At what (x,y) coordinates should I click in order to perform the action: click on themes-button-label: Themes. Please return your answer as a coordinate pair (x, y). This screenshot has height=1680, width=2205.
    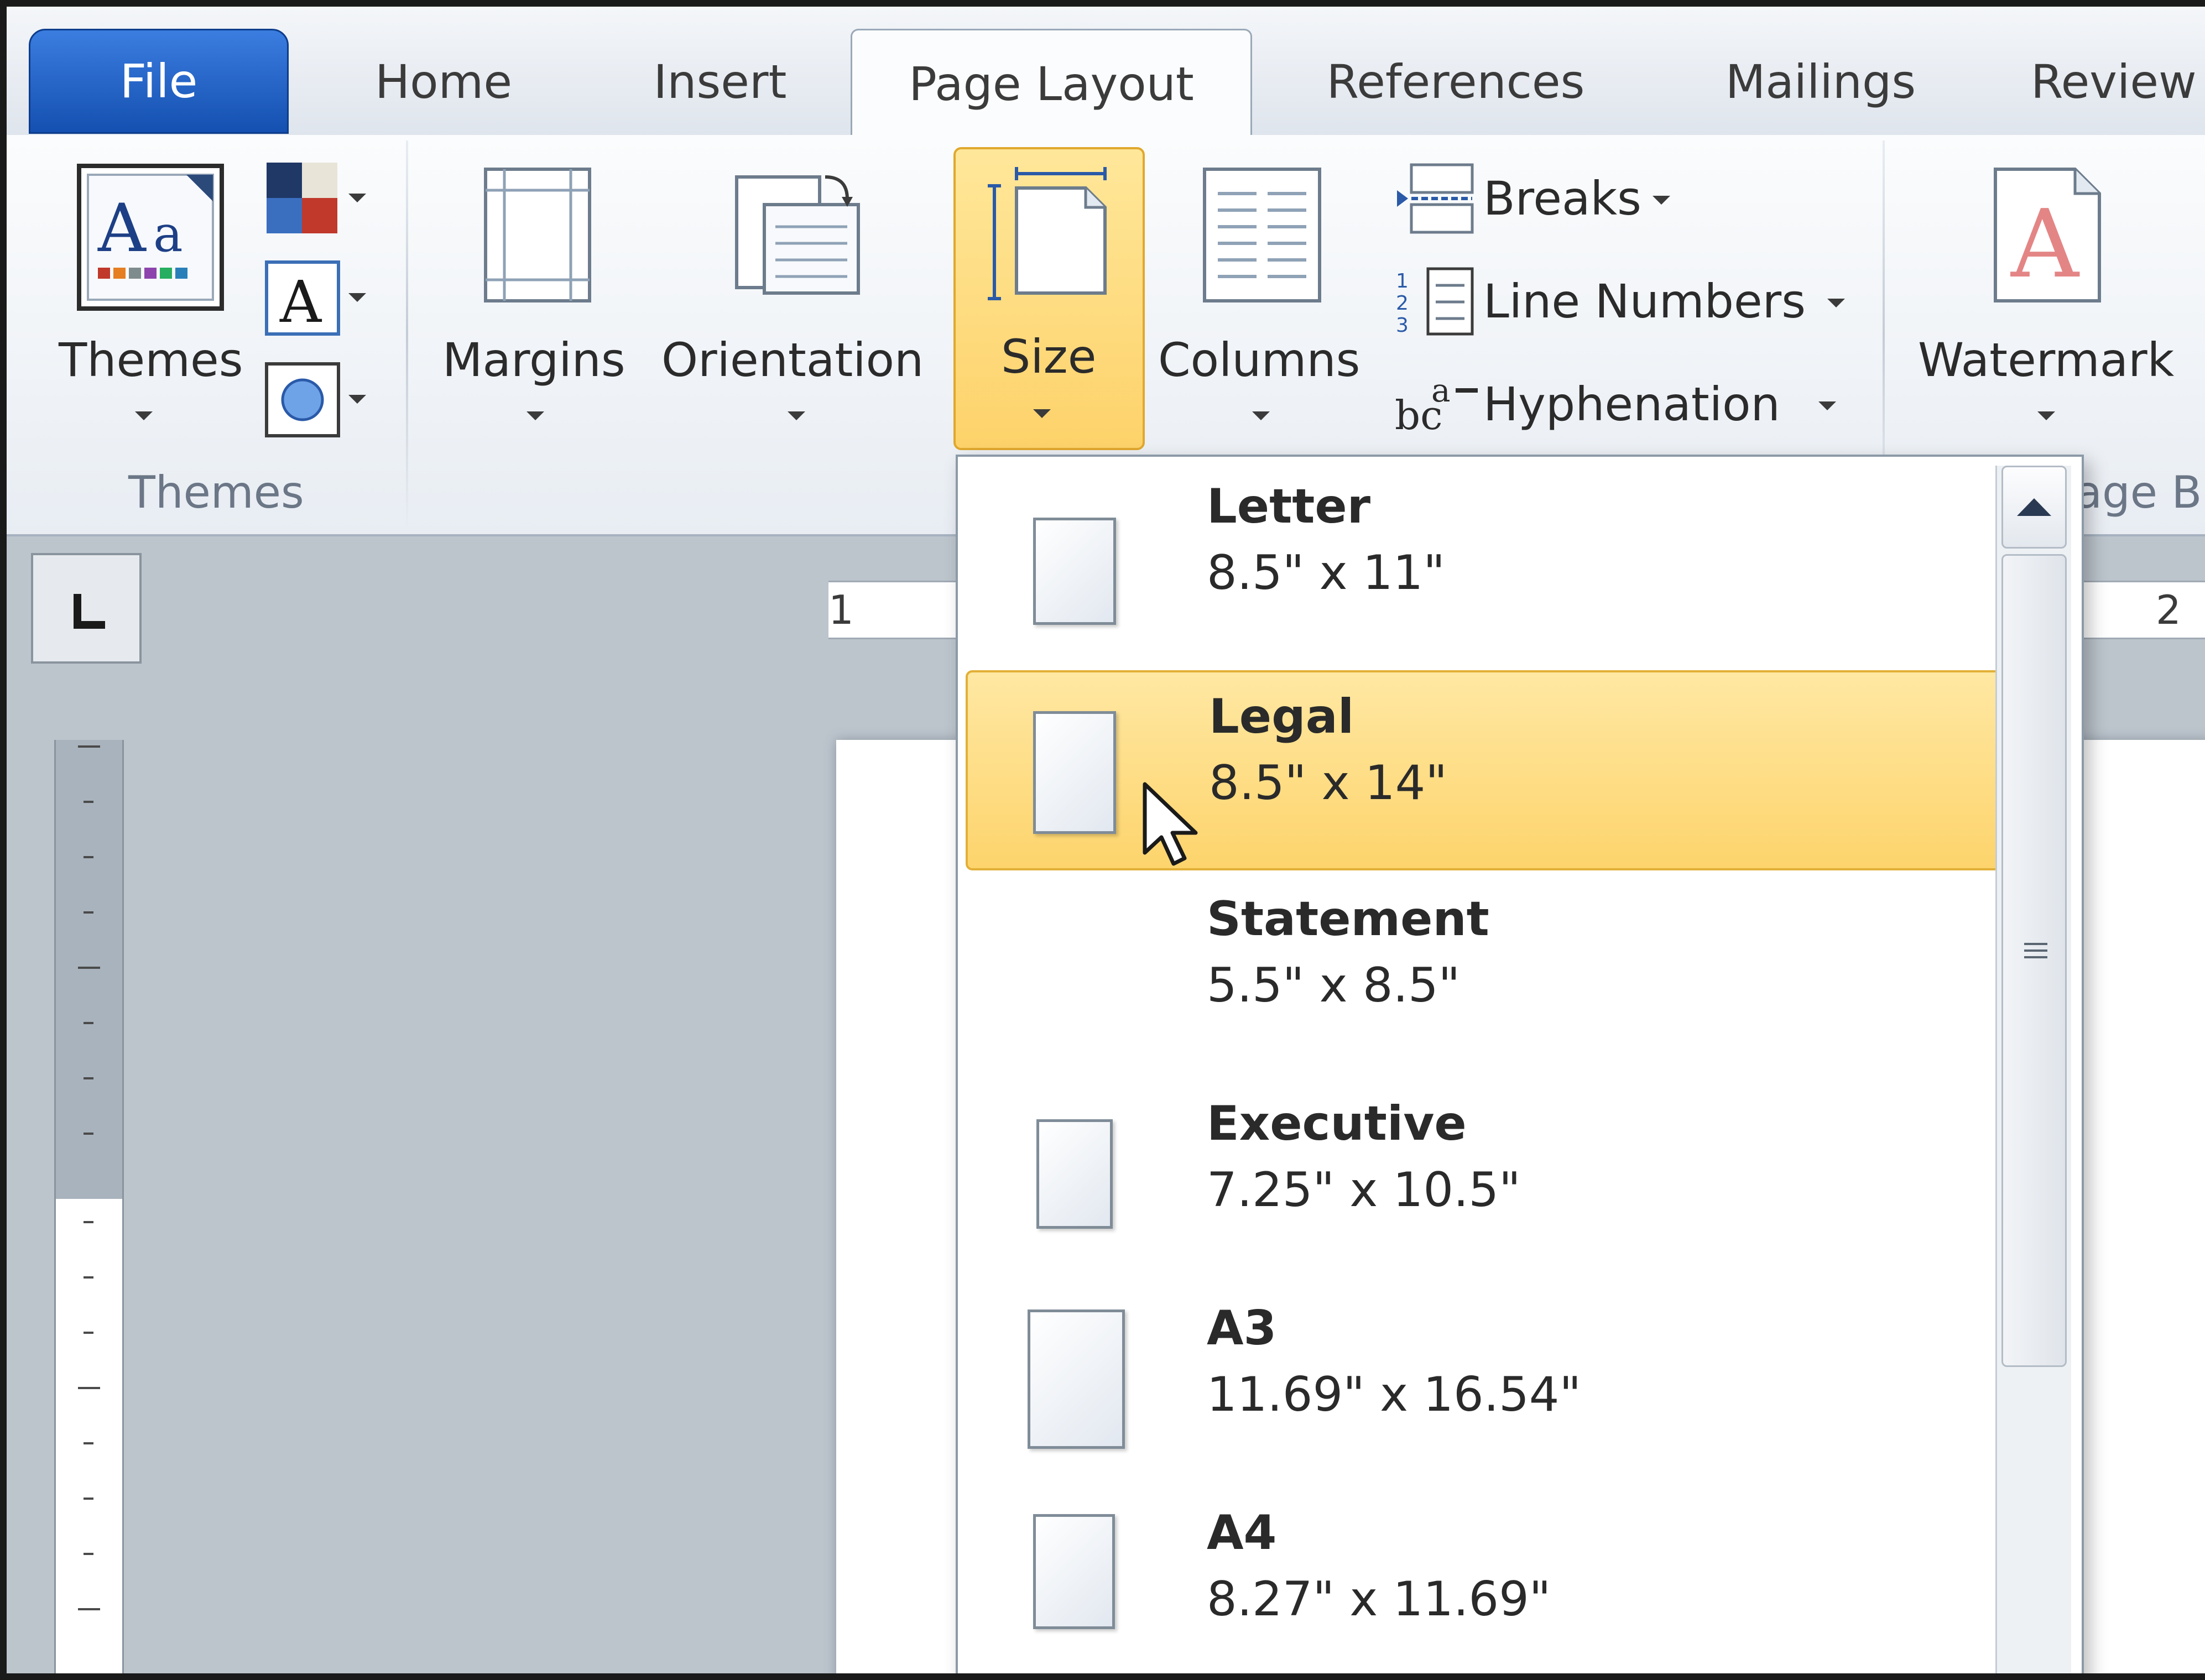
    Looking at the image, I should click on (151, 360).